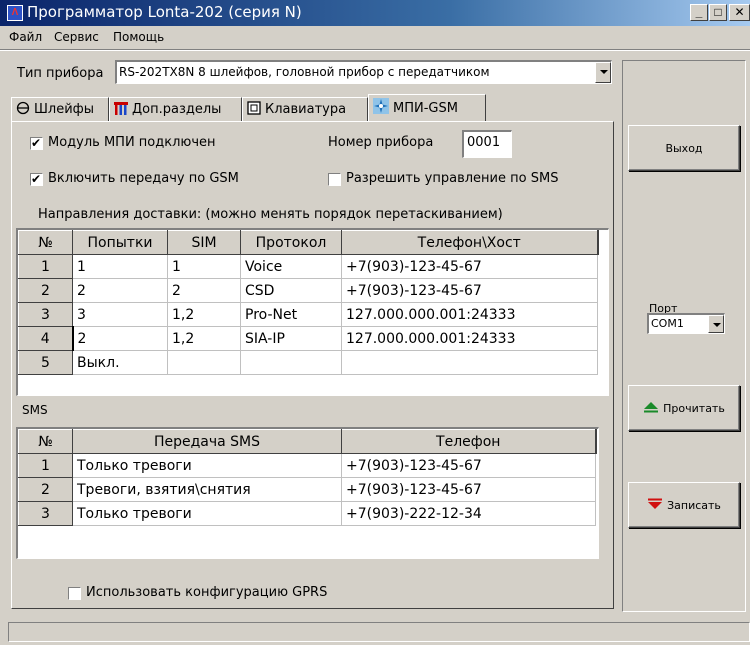 The width and height of the screenshot is (750, 645). I want to click on window-title: Программатор Lonta-202 (серия N), so click(164, 12).